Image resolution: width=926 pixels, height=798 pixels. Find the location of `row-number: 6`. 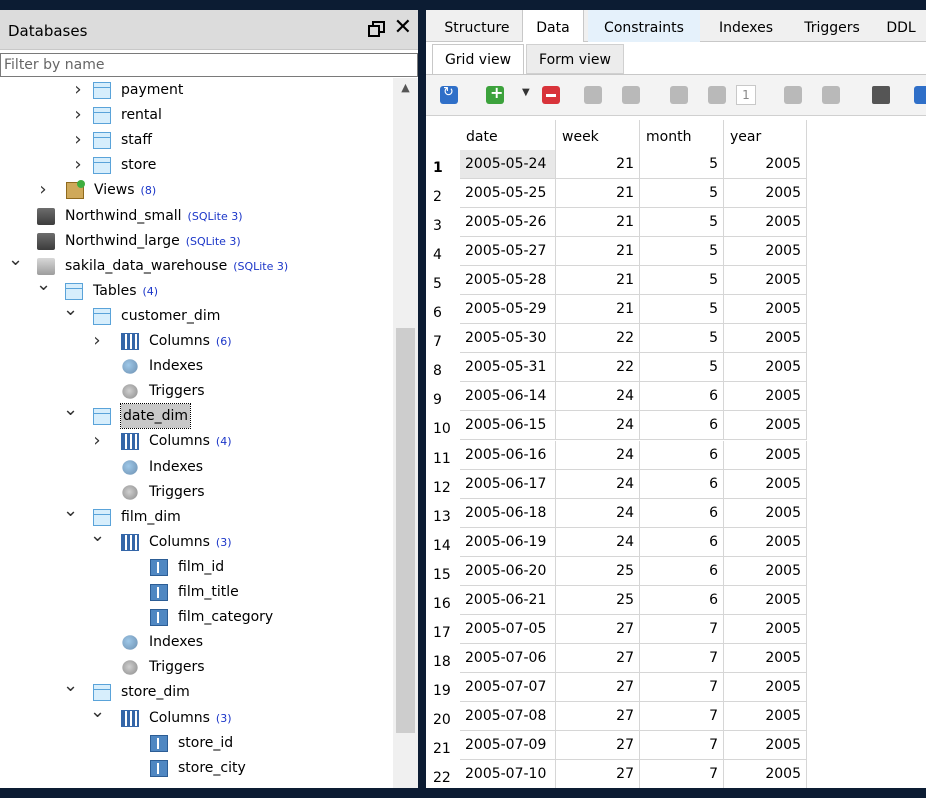

row-number: 6 is located at coordinates (443, 309).